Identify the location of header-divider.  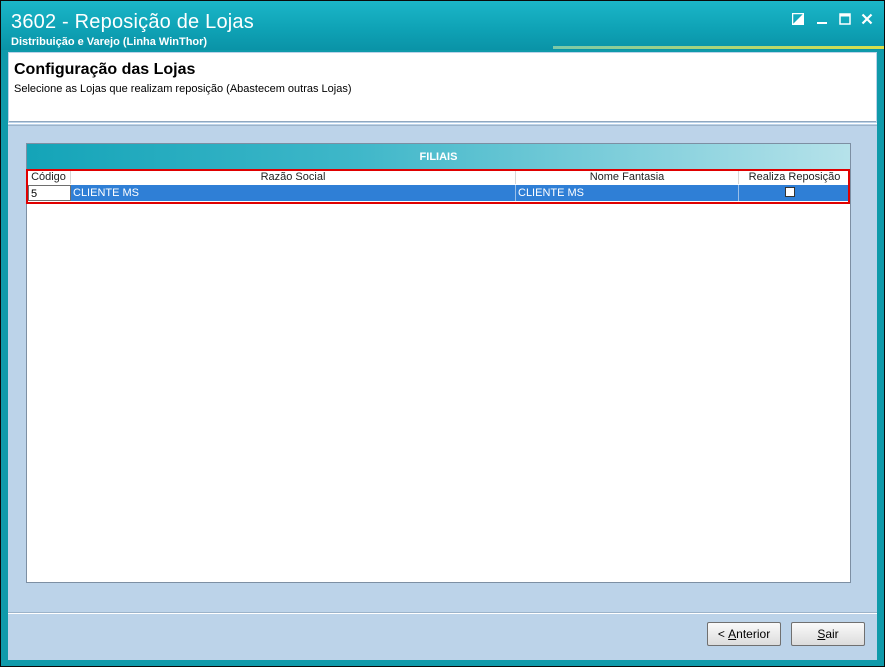
(442, 123).